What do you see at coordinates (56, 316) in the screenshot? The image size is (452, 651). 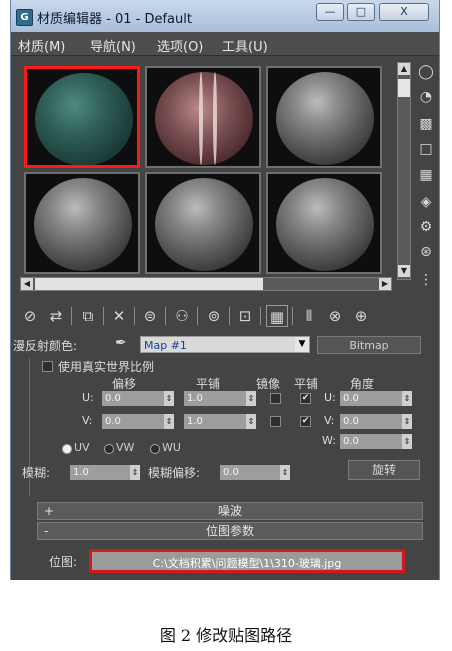 I see `put-material-icon: ⇄` at bounding box center [56, 316].